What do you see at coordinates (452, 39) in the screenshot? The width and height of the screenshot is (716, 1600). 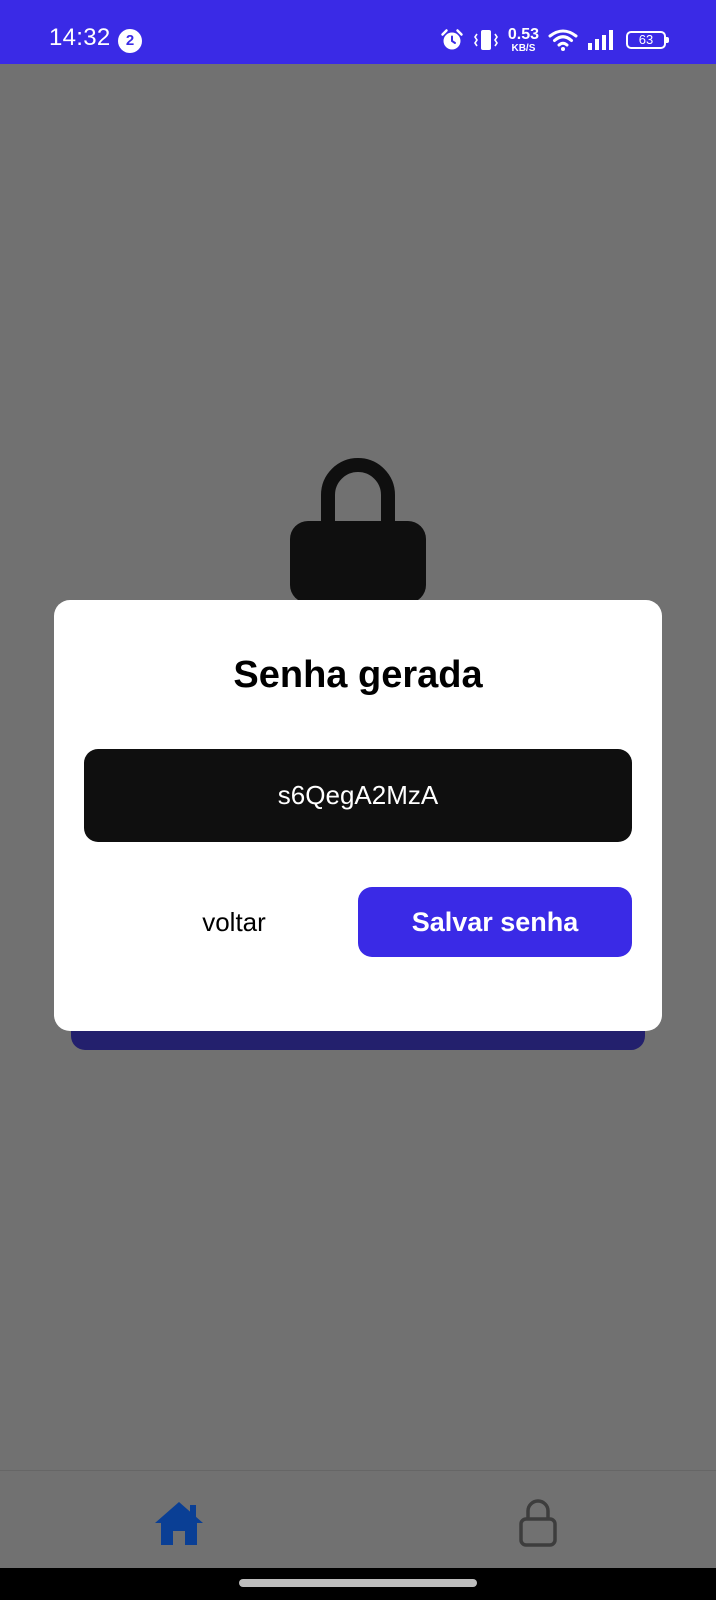 I see `alarm-icon` at bounding box center [452, 39].